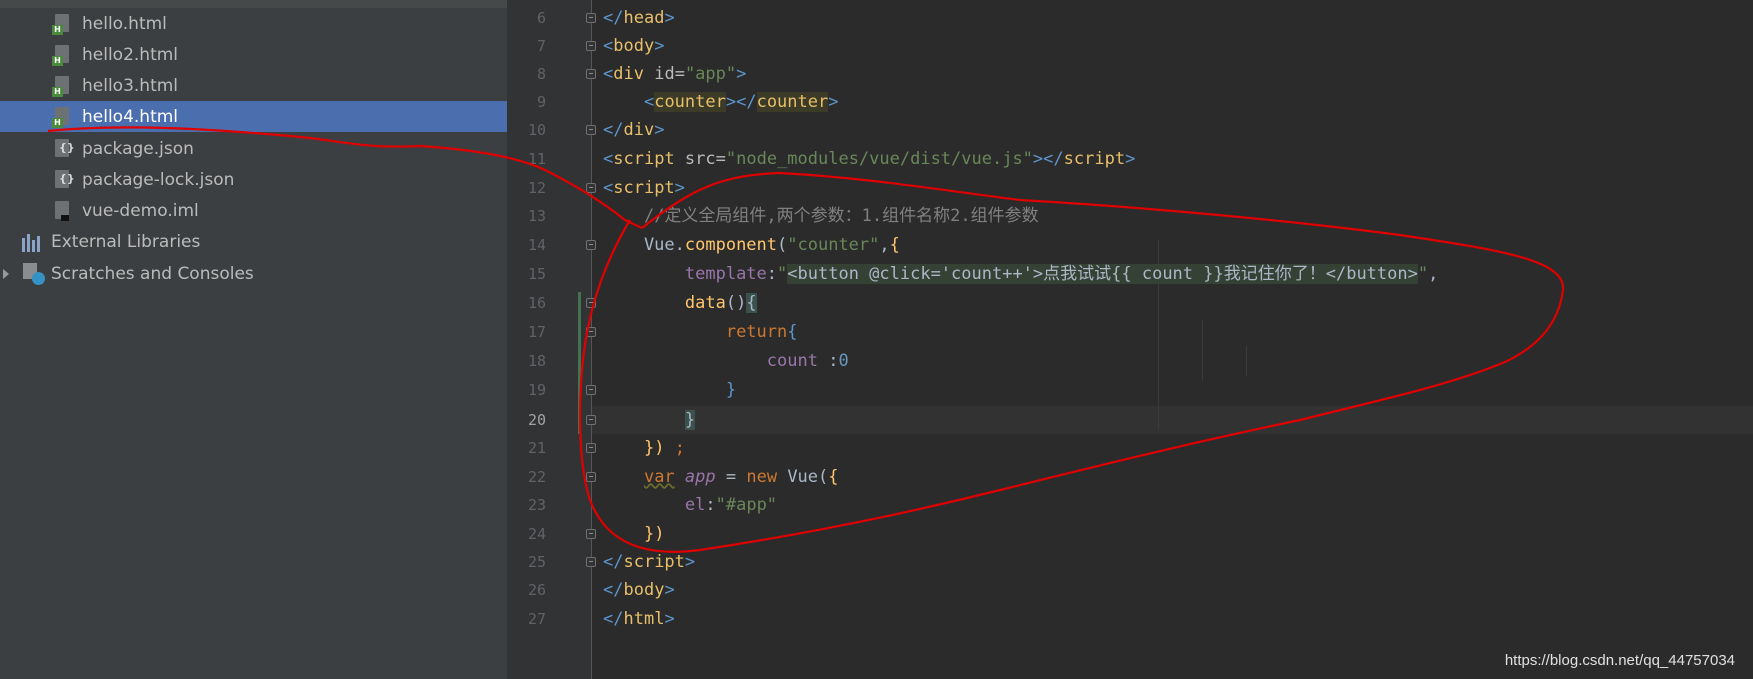 This screenshot has width=1753, height=679. What do you see at coordinates (644, 188) in the screenshot?
I see `code-line: <script>` at bounding box center [644, 188].